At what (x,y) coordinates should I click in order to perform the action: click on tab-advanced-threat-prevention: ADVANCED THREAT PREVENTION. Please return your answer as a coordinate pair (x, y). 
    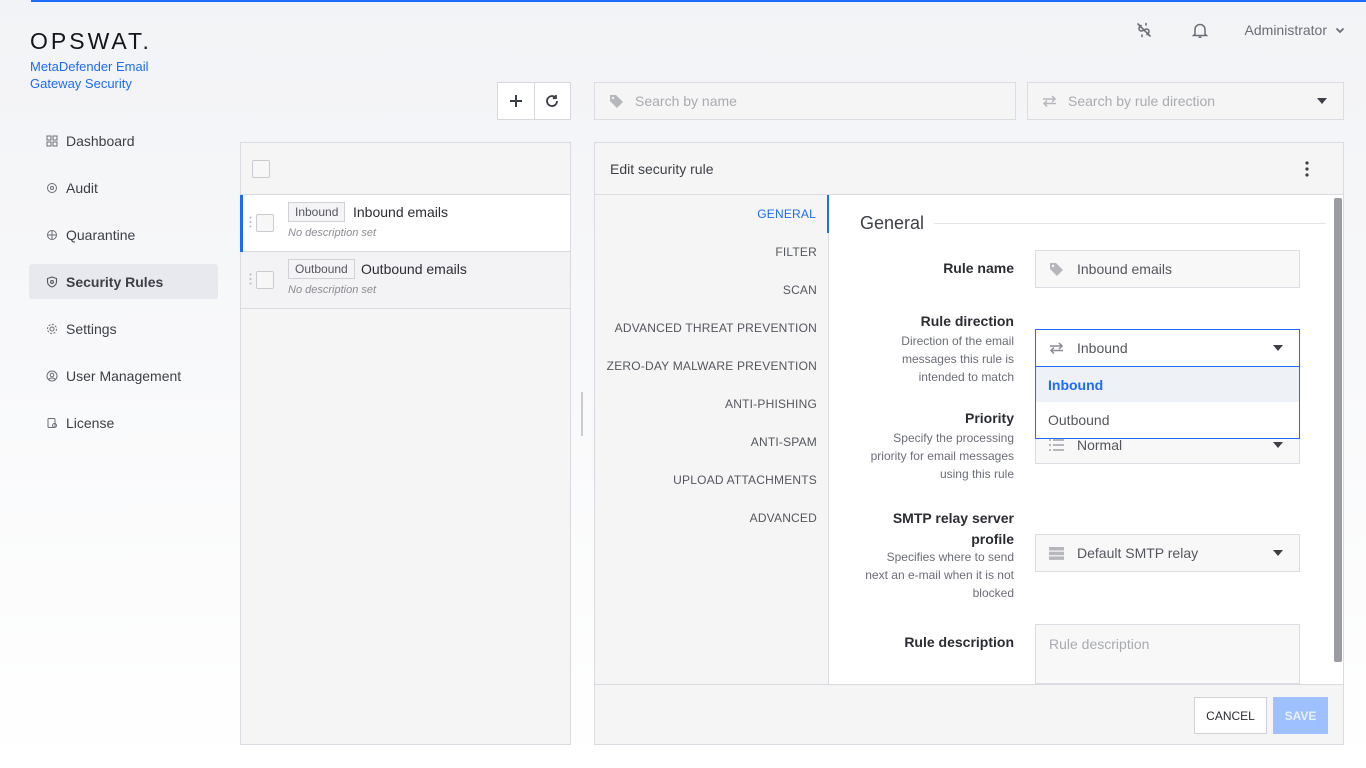
    Looking at the image, I should click on (711, 328).